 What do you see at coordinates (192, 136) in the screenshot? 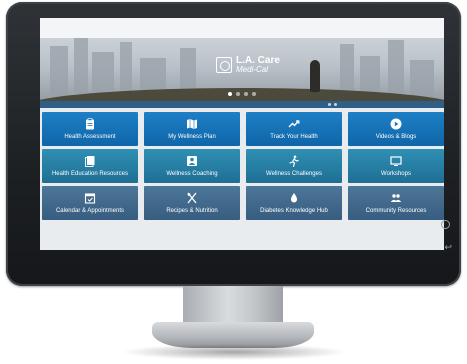
I see `tile-label: My Wellness Plan` at bounding box center [192, 136].